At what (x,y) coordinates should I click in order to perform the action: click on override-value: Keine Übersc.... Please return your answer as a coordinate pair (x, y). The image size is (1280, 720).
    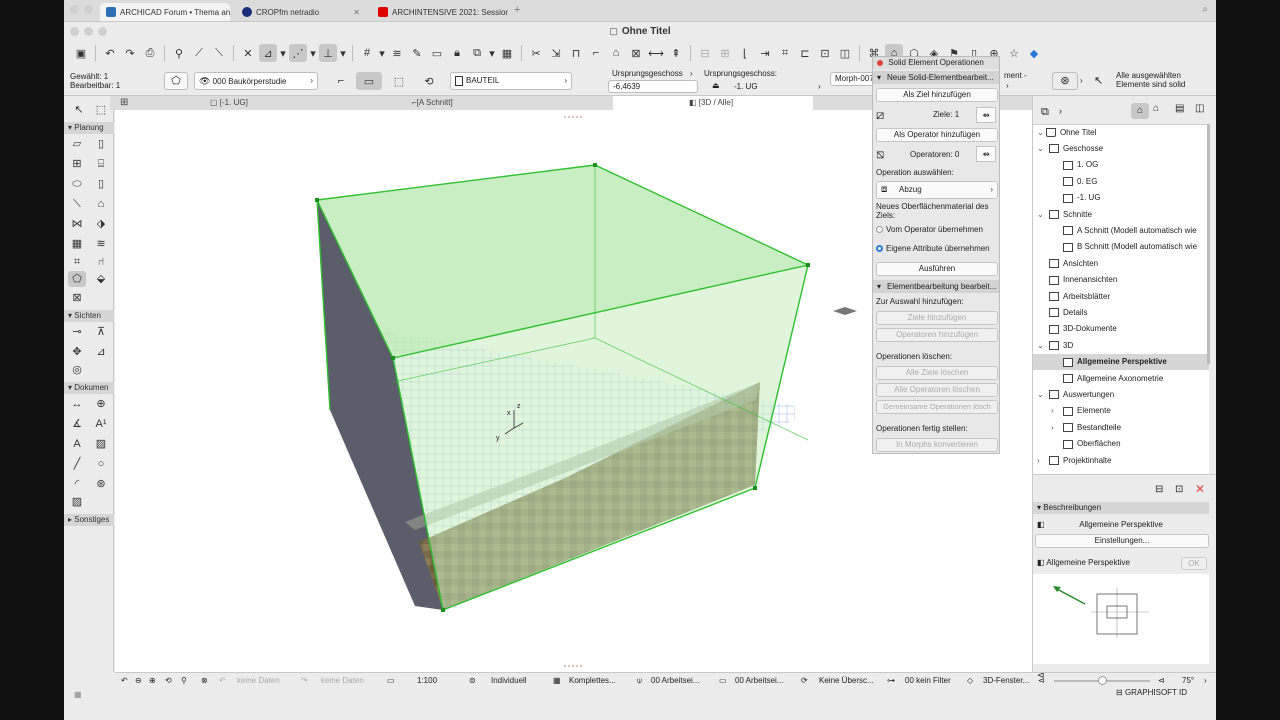
    Looking at the image, I should click on (846, 681).